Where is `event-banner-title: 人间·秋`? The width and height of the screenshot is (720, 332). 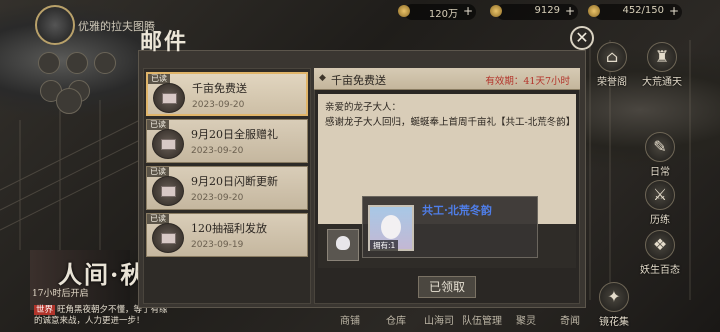 event-banner-title: 人间·秋 is located at coordinates (102, 274).